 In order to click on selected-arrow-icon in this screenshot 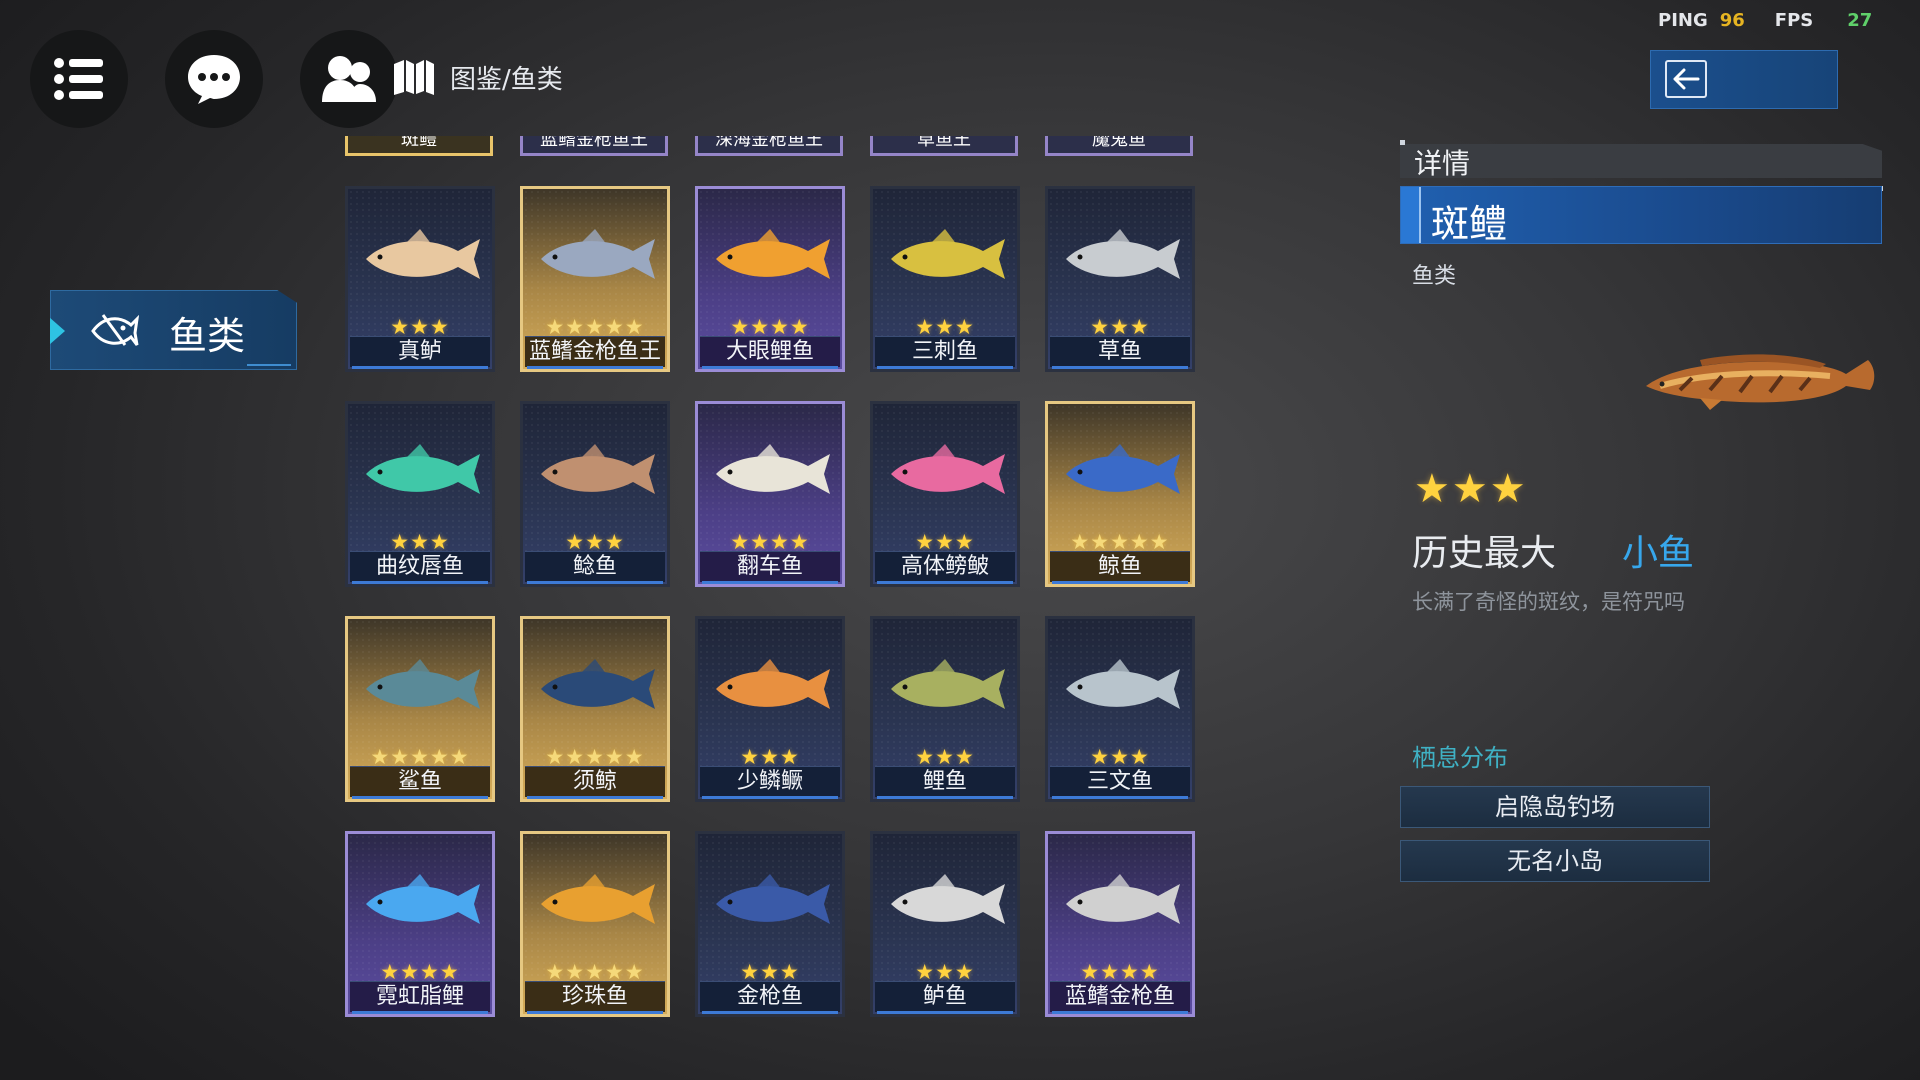, I will do `click(57, 331)`.